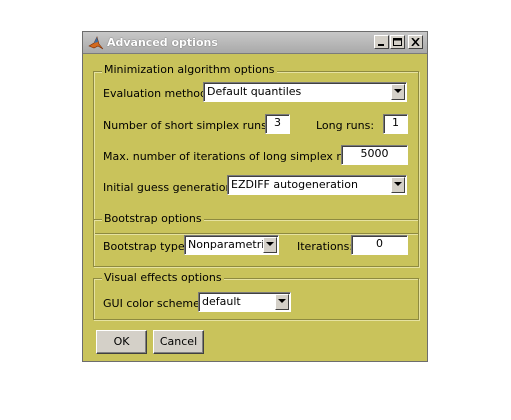 This screenshot has width=511, height=420. I want to click on visual-effects-legend: Visual effects options, so click(163, 277).